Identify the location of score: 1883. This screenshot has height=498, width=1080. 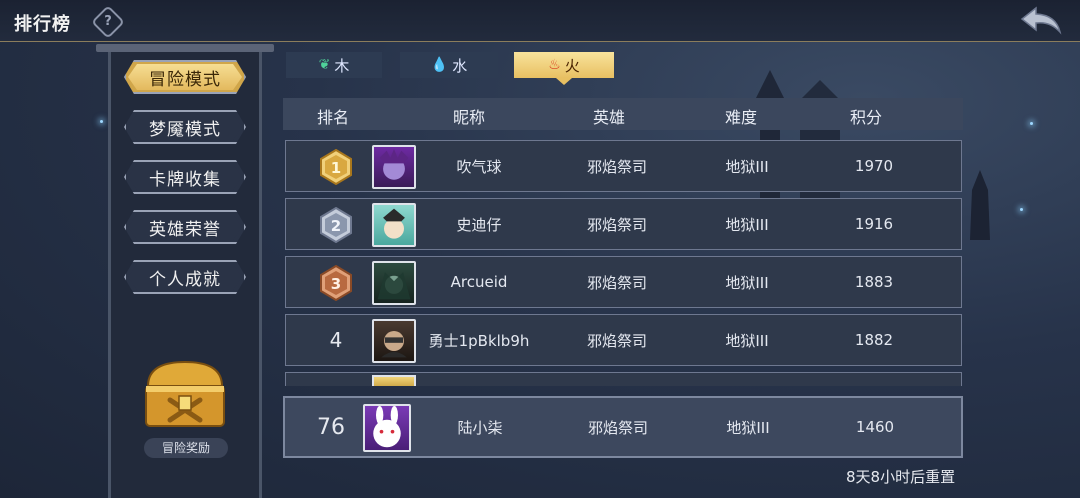
(874, 282).